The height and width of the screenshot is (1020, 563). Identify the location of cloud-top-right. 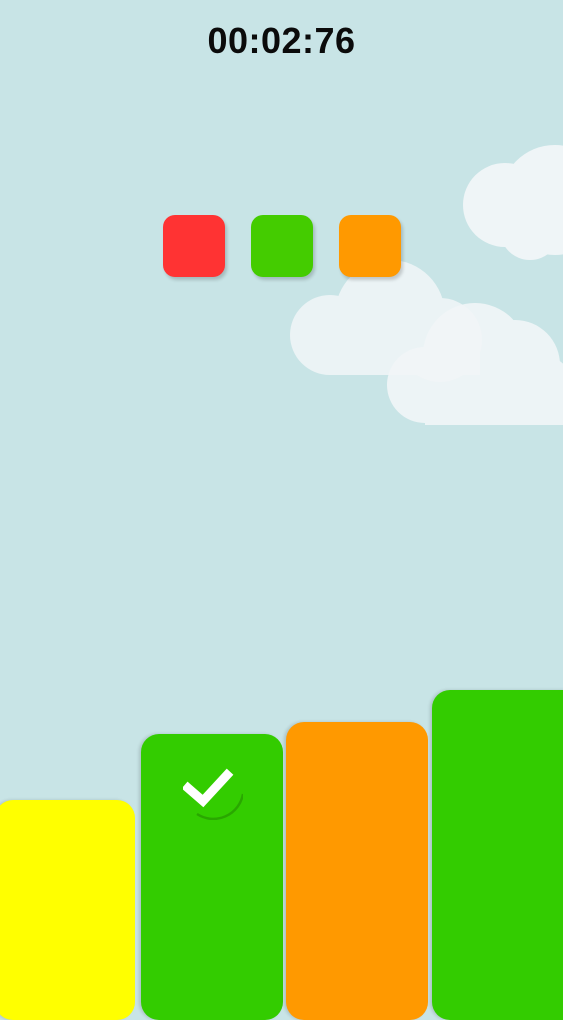
(513, 202).